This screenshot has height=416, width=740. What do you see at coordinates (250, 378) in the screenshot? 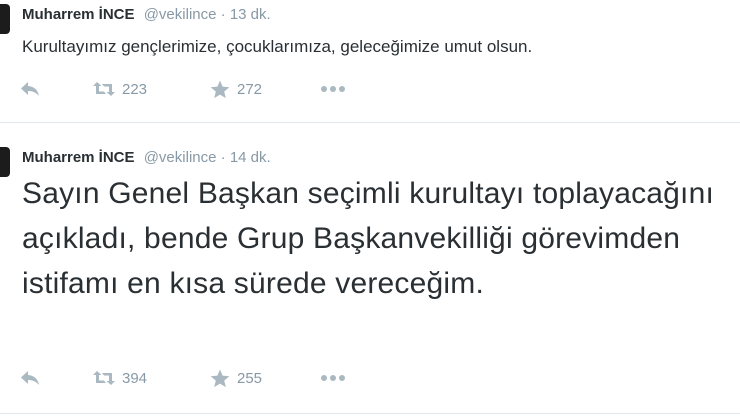
I see `favorite-count: 255` at bounding box center [250, 378].